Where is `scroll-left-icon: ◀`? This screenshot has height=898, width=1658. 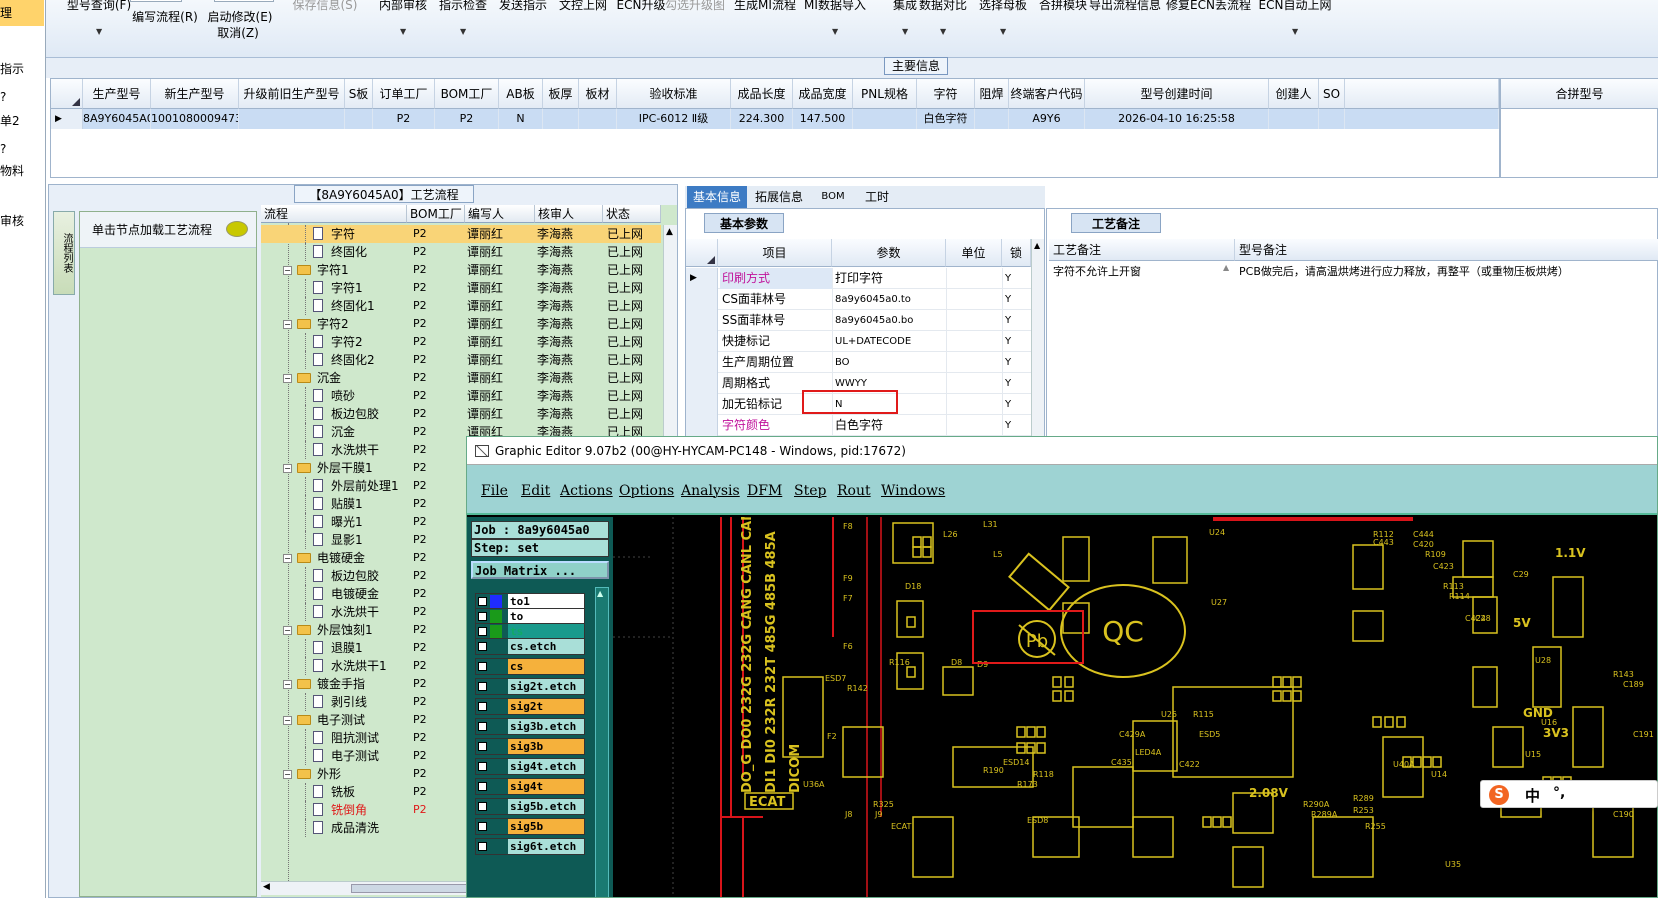 scroll-left-icon: ◀ is located at coordinates (266, 887).